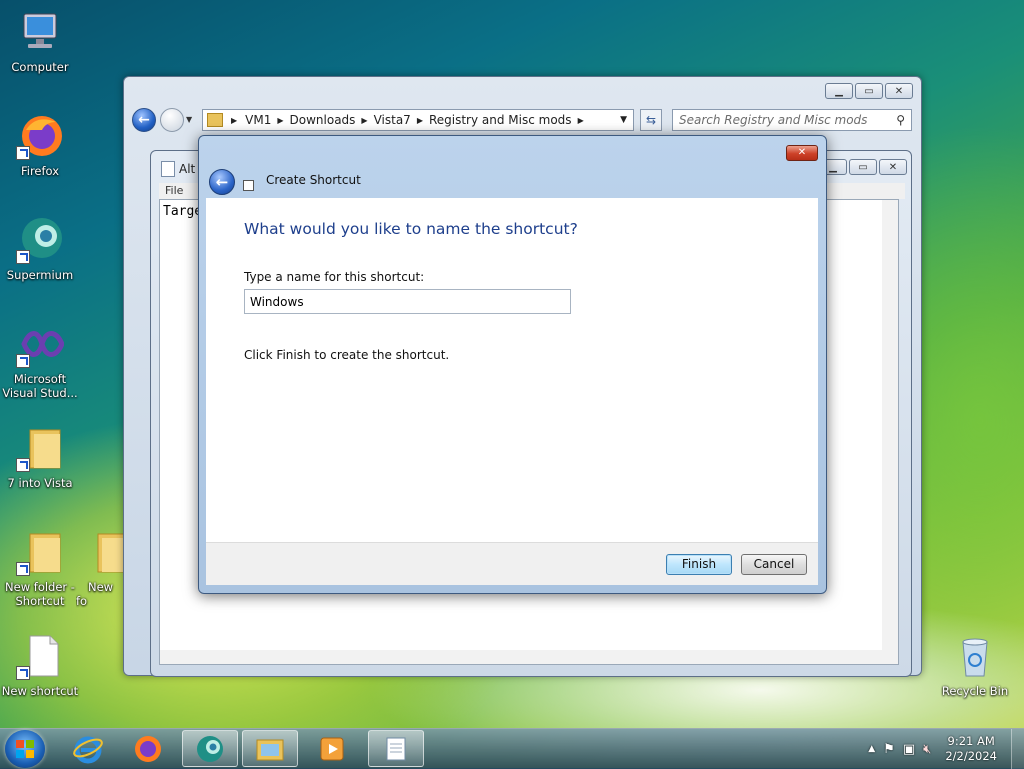 The height and width of the screenshot is (769, 1024). I want to click on desktop-icon-label: New shortcut, so click(40, 691).